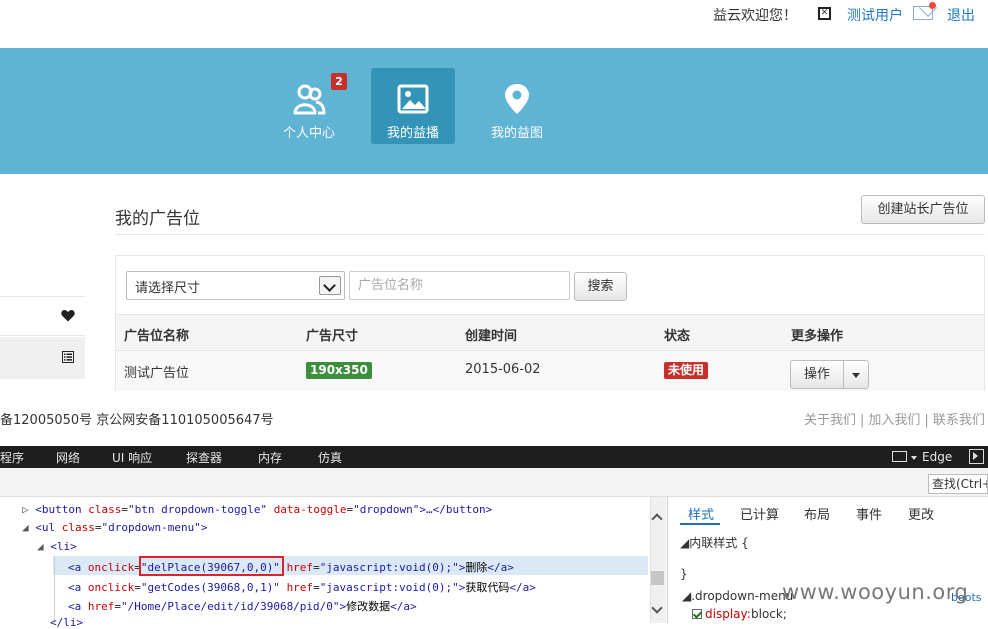 The image size is (988, 629). What do you see at coordinates (68, 357) in the screenshot?
I see `list-icon` at bounding box center [68, 357].